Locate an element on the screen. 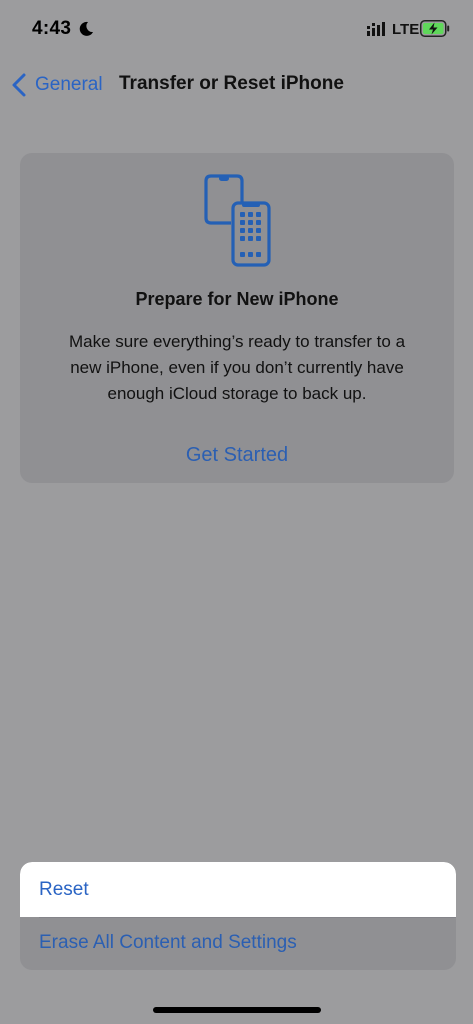 The height and width of the screenshot is (1024, 473). signal-icon is located at coordinates (376, 29).